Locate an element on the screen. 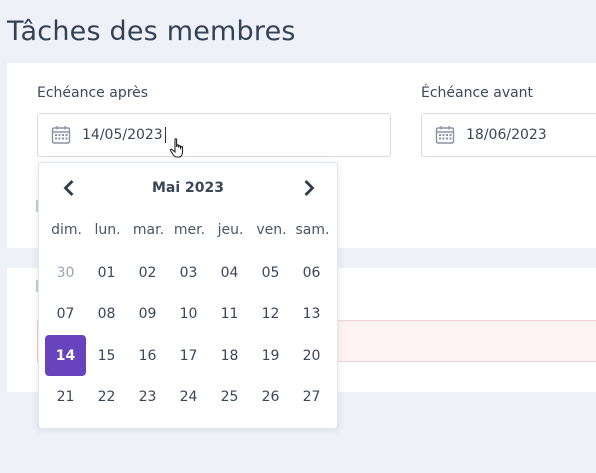 The width and height of the screenshot is (596, 473). datepicker-week-row: 30 01 02 03 04 05 06 is located at coordinates (188, 273).